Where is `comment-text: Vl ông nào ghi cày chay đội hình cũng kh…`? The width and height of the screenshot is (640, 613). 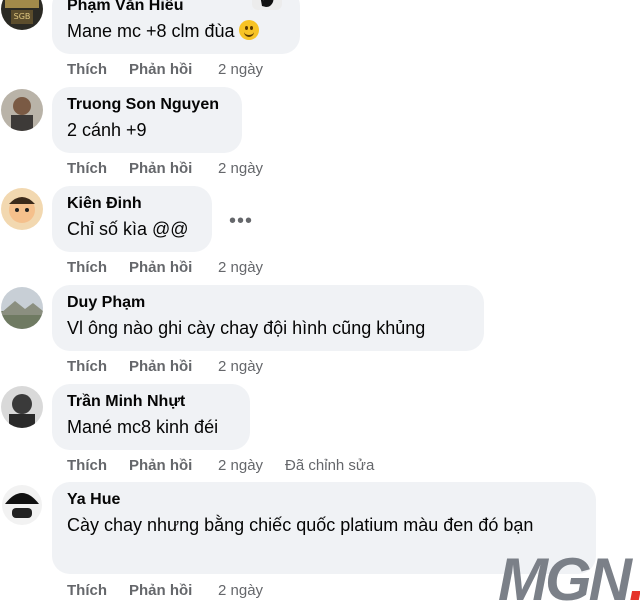 comment-text: Vl ông nào ghi cày chay đội hình cũng kh… is located at coordinates (246, 328).